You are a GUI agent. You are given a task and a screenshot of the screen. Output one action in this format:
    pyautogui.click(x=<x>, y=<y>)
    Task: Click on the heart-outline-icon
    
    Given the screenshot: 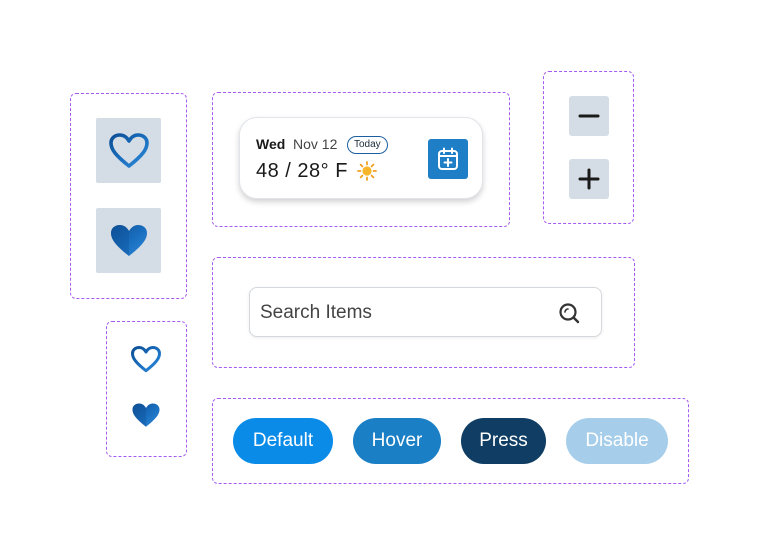 What is the action you would take?
    pyautogui.click(x=128, y=150)
    